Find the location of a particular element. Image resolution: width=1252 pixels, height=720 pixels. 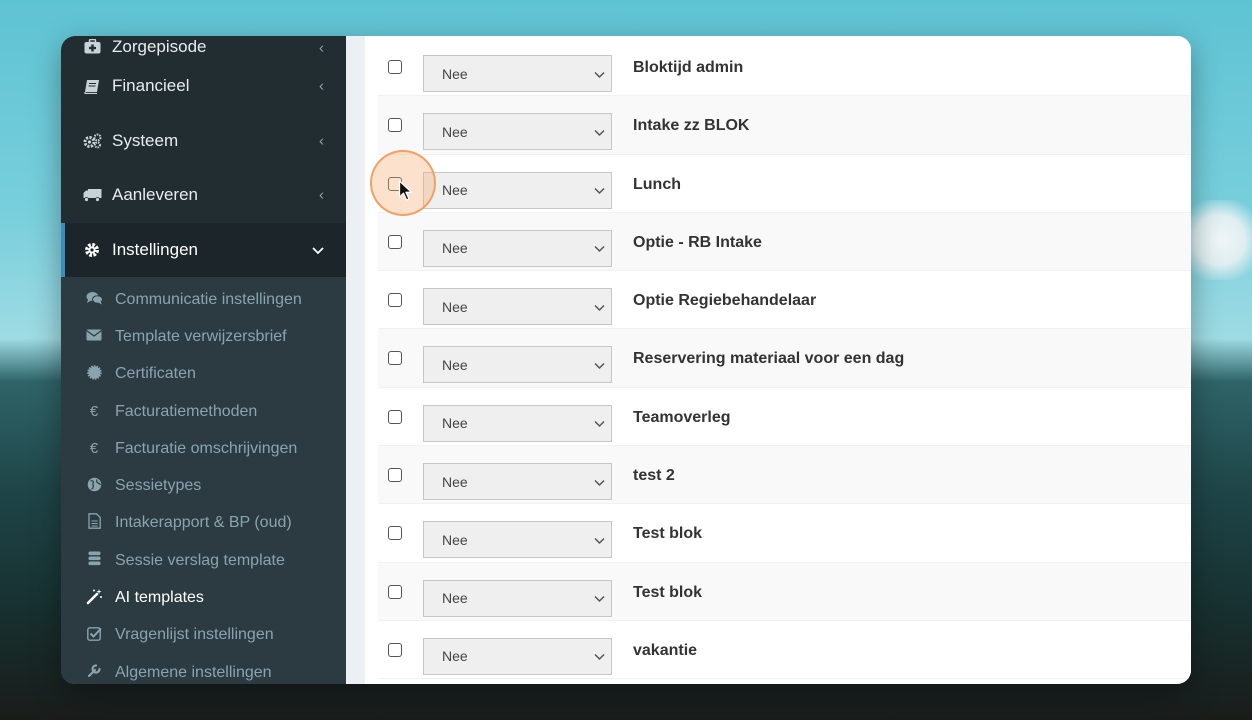

sidebar-item-label: Financieel is located at coordinates (151, 86).